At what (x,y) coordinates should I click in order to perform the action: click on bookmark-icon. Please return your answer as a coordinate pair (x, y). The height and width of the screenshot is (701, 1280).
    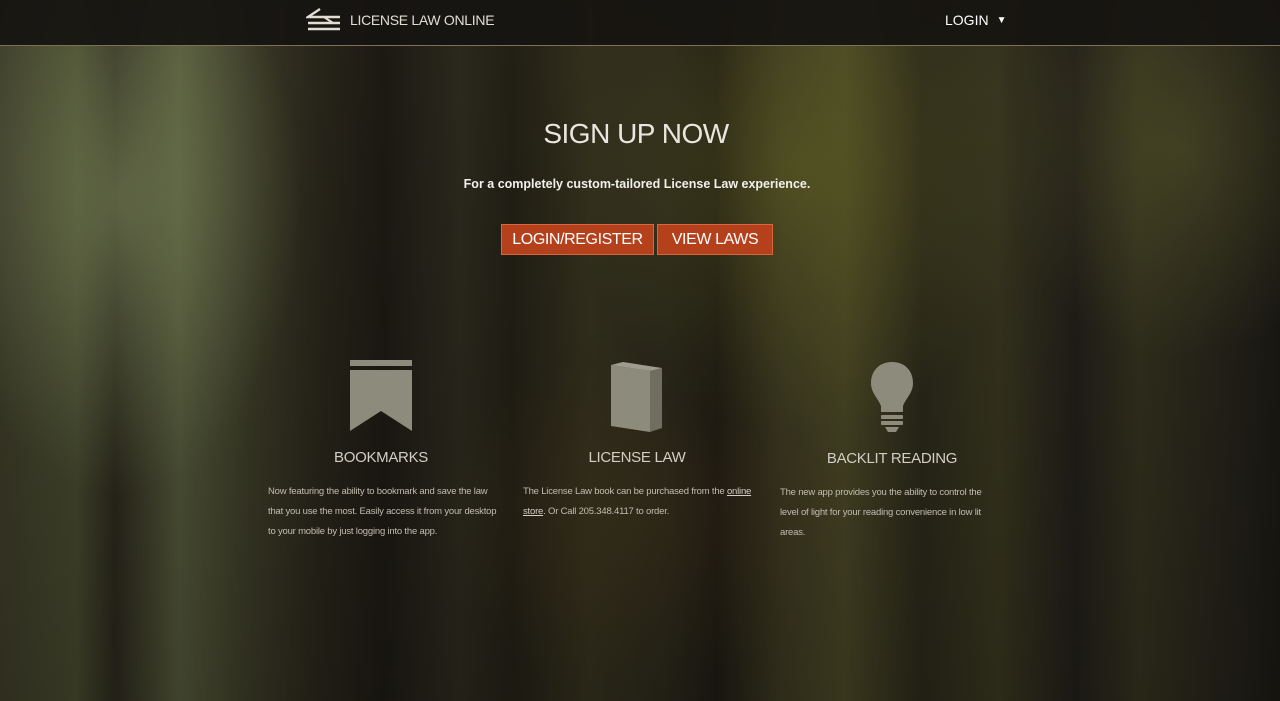
    Looking at the image, I should click on (381, 395).